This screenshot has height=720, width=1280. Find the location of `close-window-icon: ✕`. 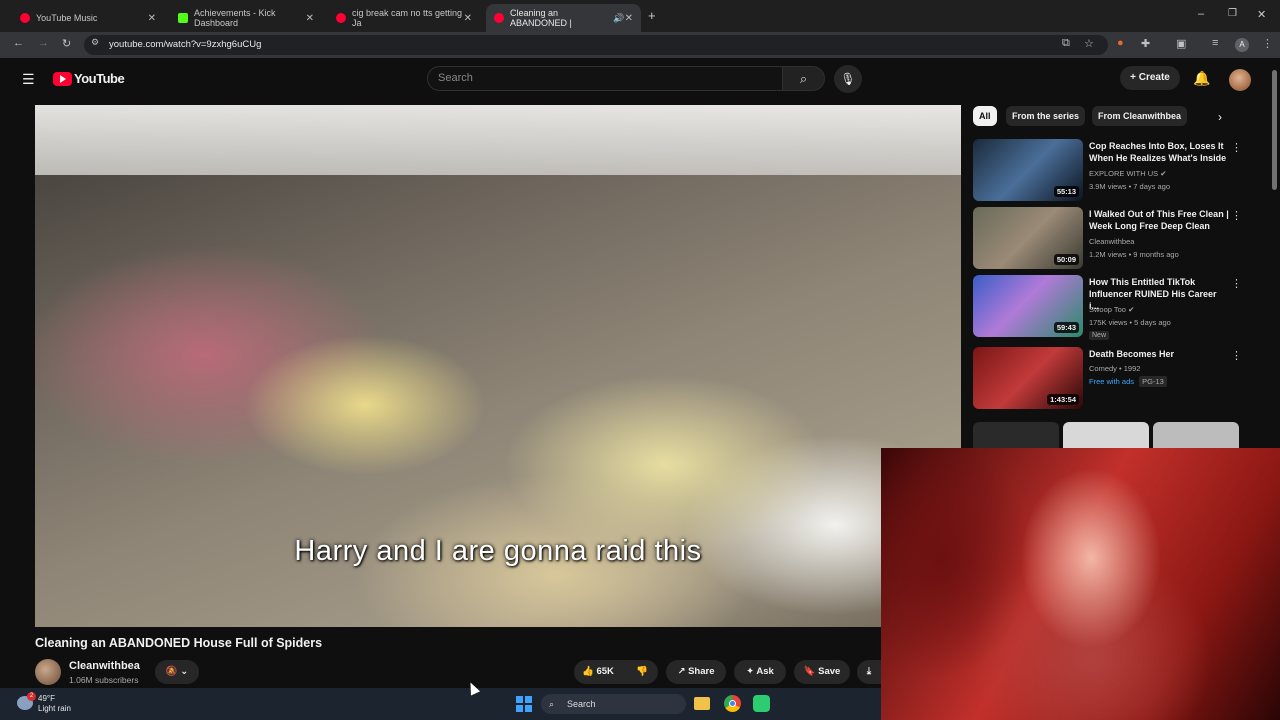

close-window-icon: ✕ is located at coordinates (1261, 14).